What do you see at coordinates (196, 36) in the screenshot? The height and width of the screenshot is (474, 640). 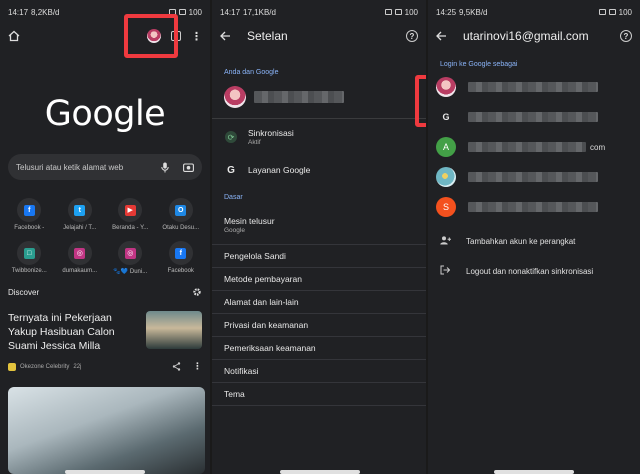 I see `more-menu-icon: ⋮` at bounding box center [196, 36].